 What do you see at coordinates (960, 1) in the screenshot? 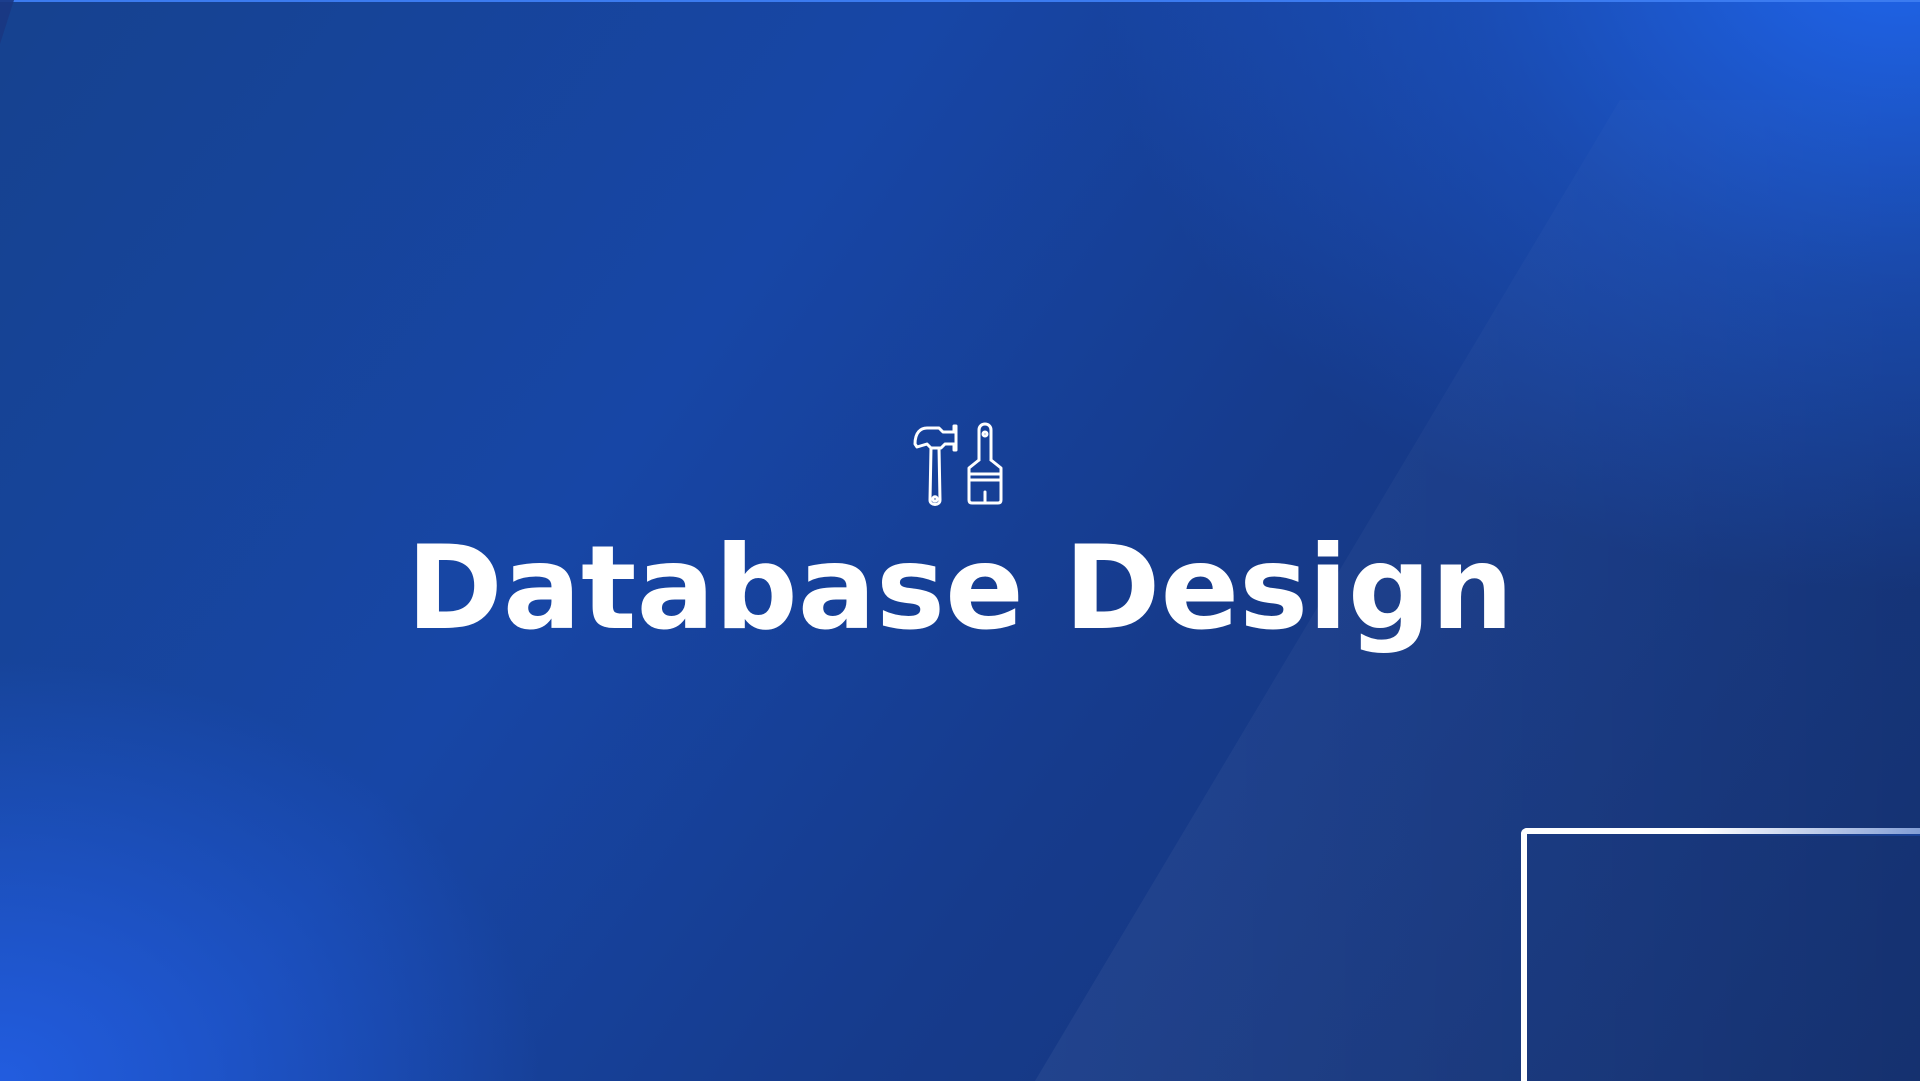
I see `top-accent-line` at bounding box center [960, 1].